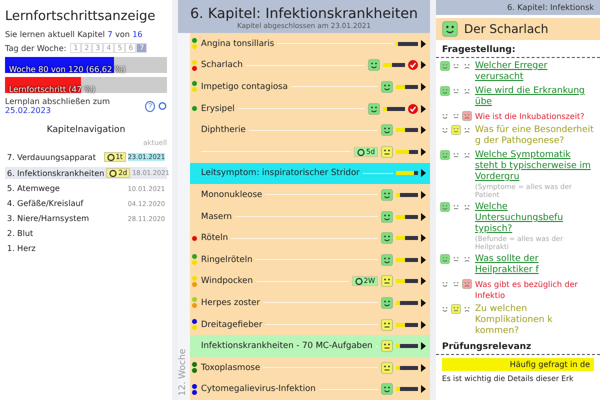  I want to click on topic-name: Röteln, so click(214, 238).